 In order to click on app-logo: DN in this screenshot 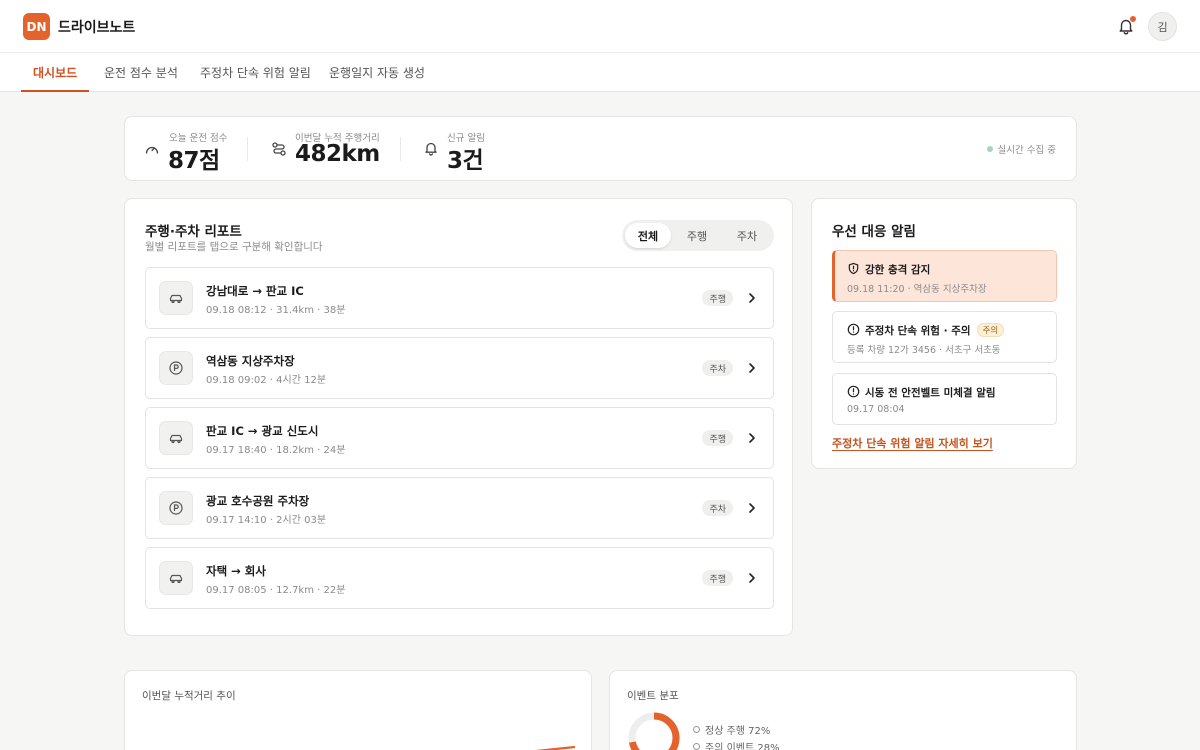, I will do `click(36, 26)`.